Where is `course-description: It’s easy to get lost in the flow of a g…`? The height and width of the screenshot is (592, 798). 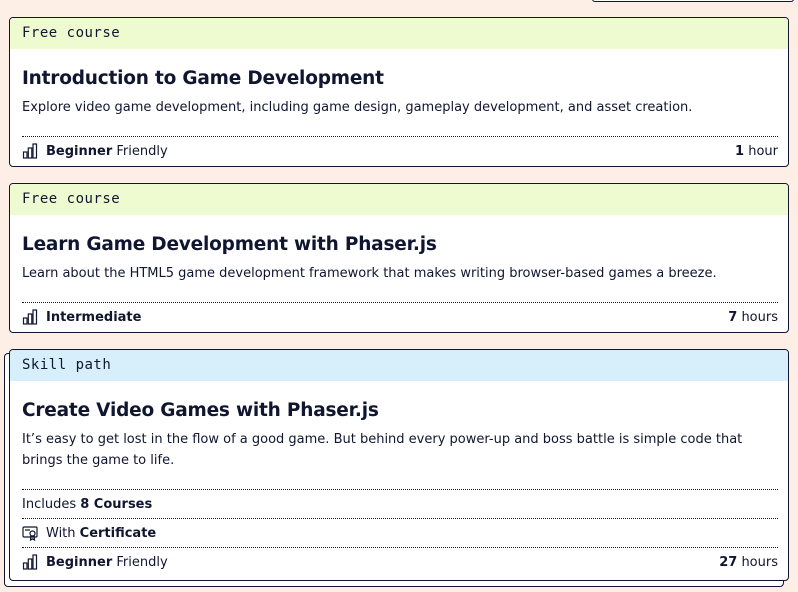 course-description: It’s easy to get lost in the flow of a g… is located at coordinates (382, 450).